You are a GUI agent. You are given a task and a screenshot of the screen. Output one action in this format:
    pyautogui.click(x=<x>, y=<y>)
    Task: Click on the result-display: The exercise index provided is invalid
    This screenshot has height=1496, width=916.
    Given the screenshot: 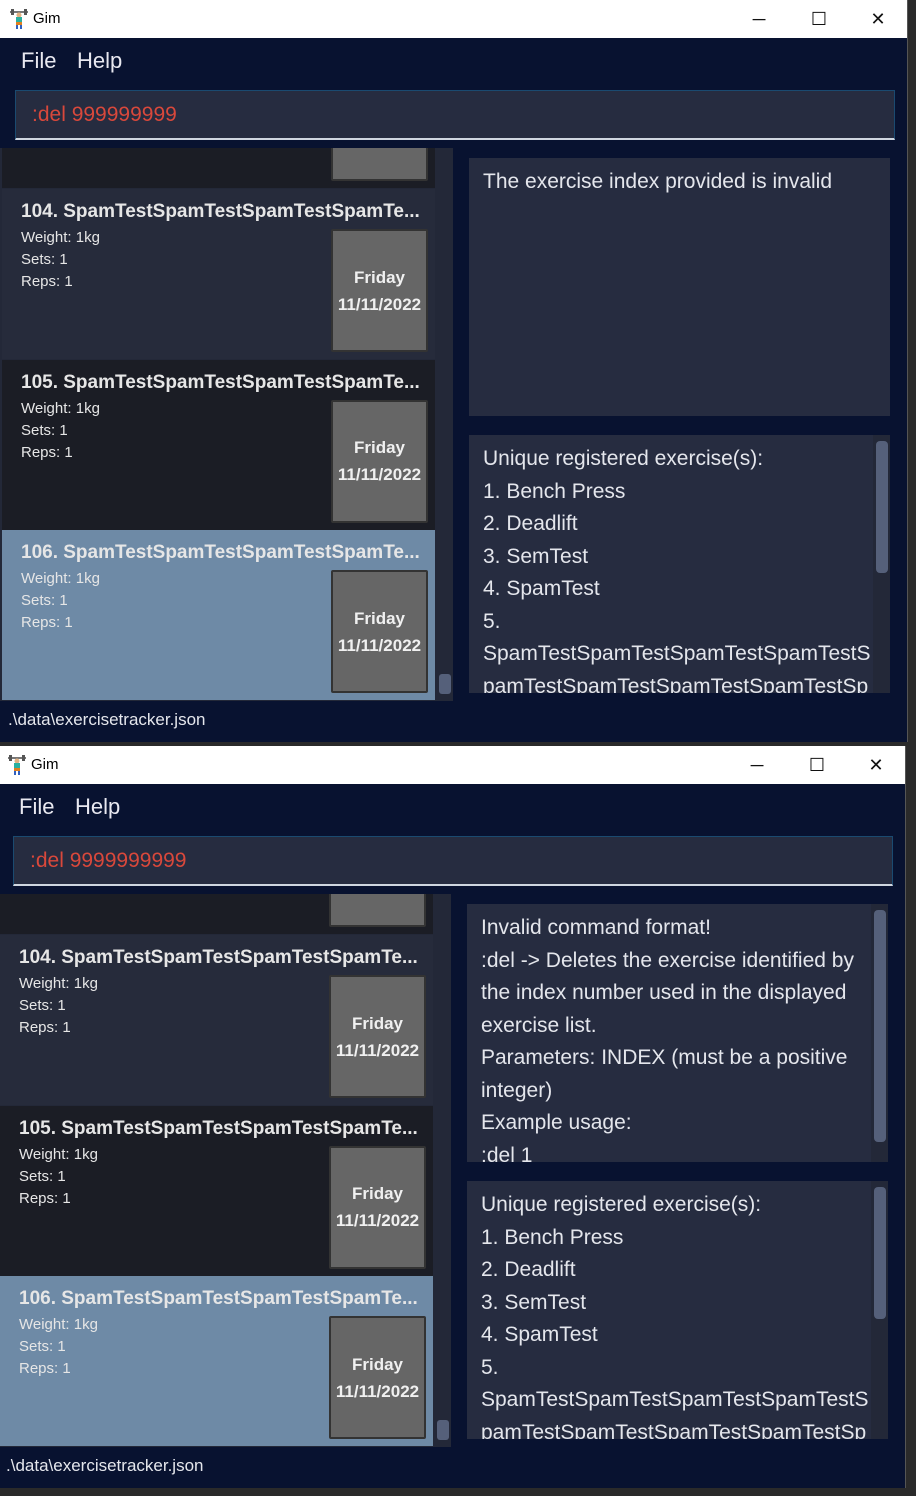 What is the action you would take?
    pyautogui.click(x=679, y=287)
    